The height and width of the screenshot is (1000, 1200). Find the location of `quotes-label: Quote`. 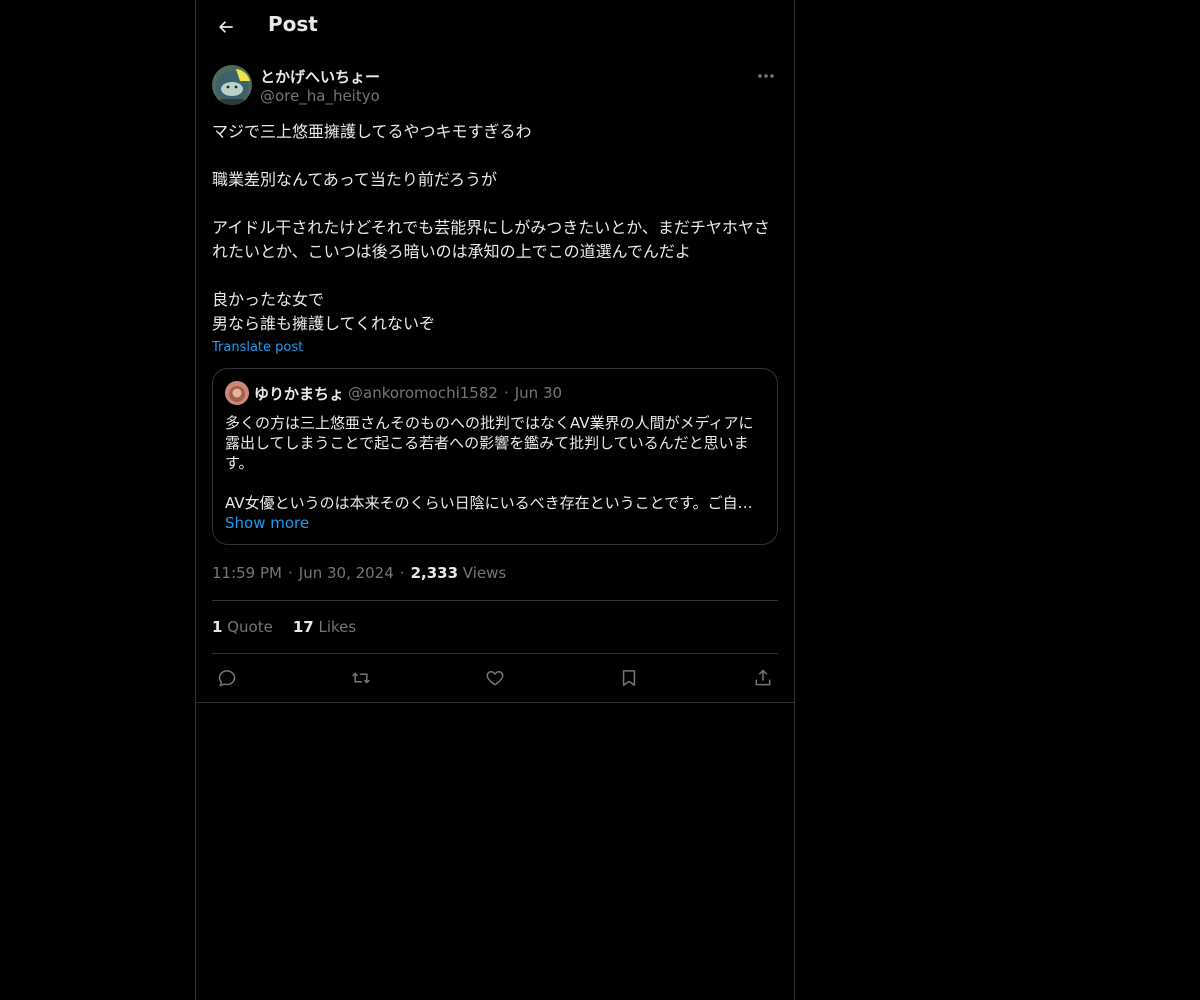

quotes-label: Quote is located at coordinates (250, 627).